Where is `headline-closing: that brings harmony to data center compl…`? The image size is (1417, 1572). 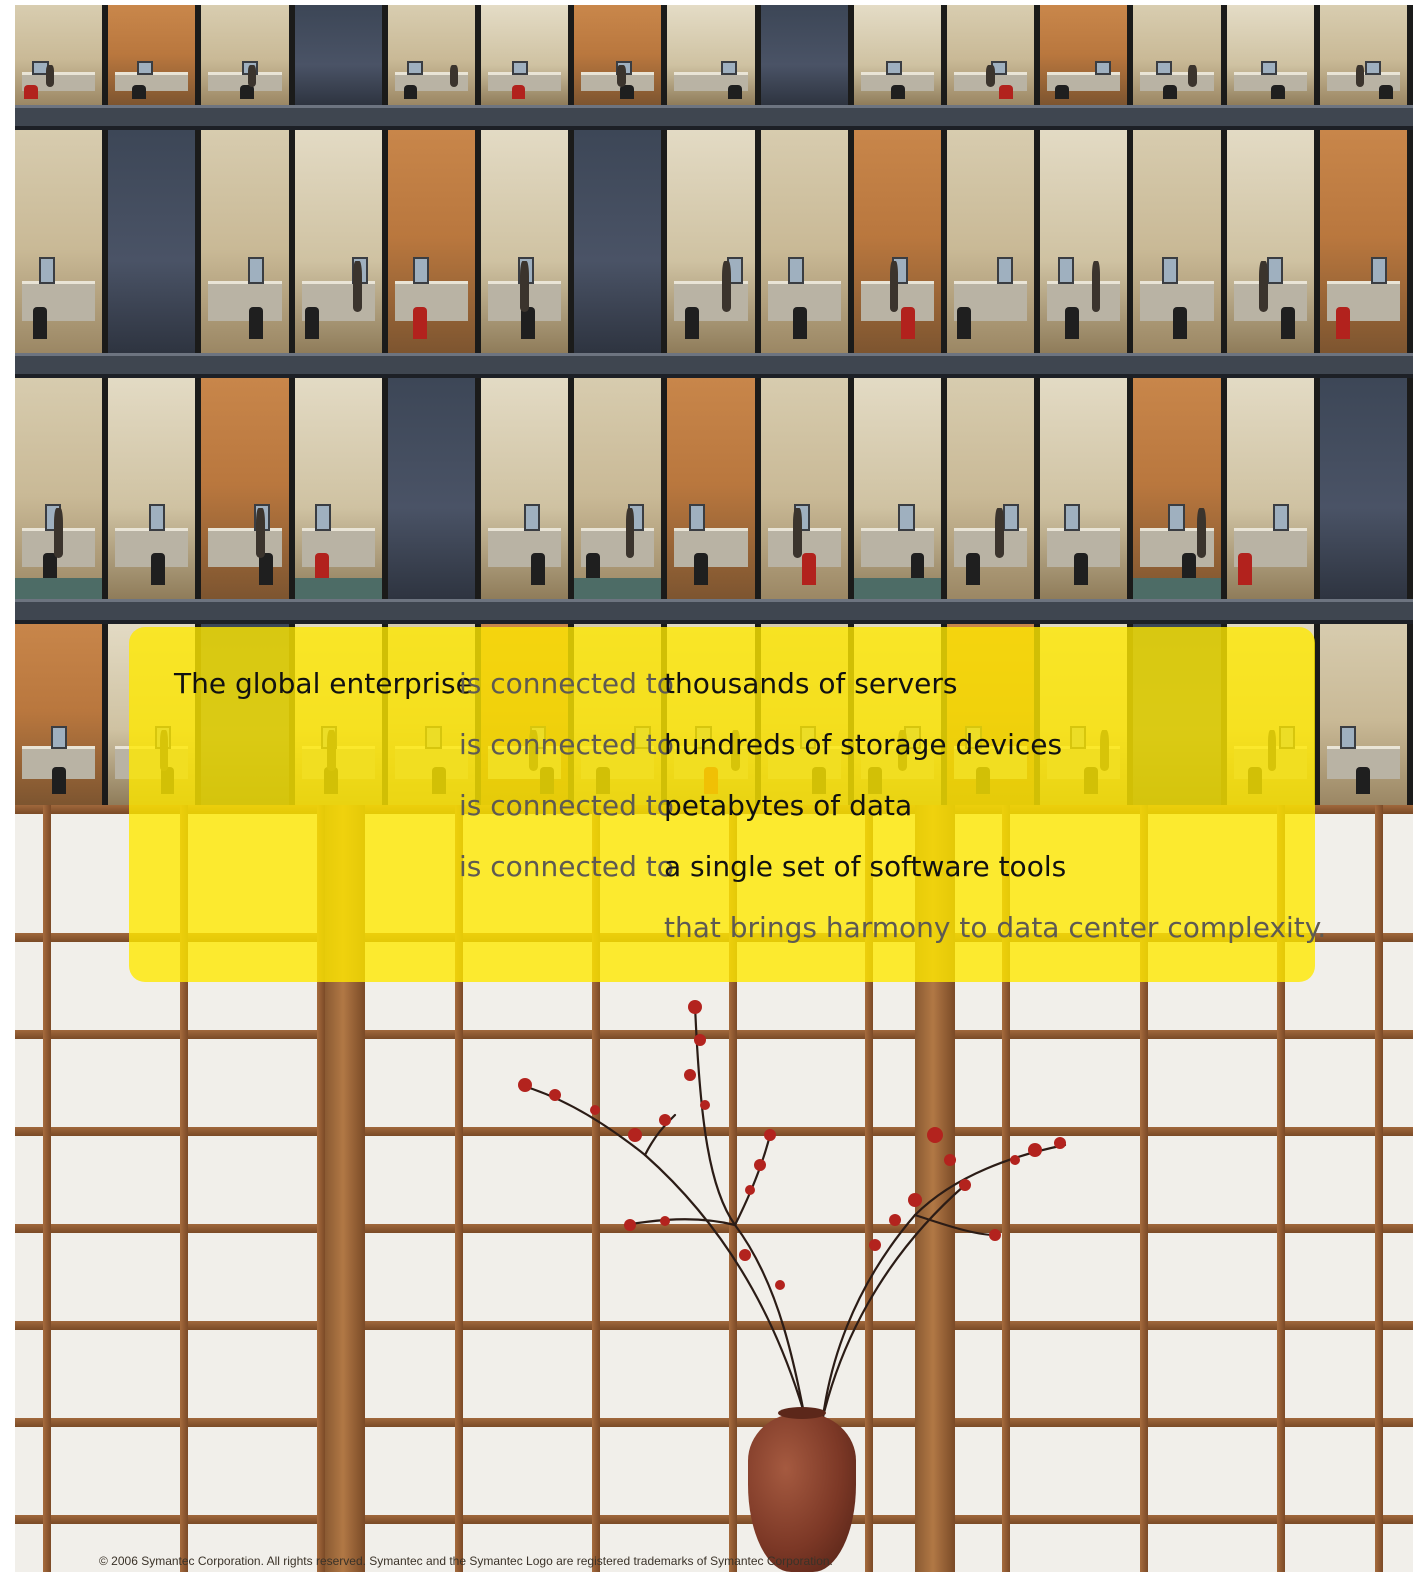 headline-closing: that brings harmony to data center compl… is located at coordinates (995, 927).